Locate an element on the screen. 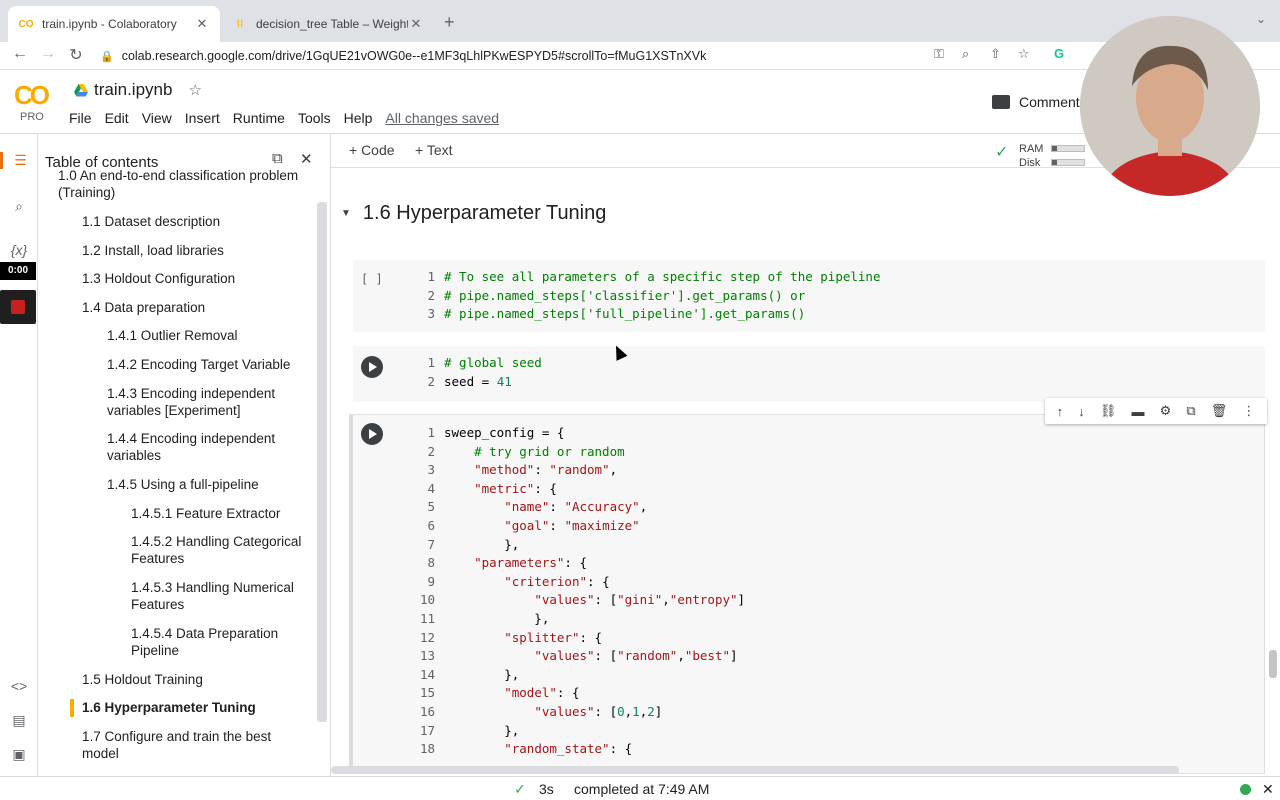 The image size is (1280, 800). colab-plan-label: PRO is located at coordinates (32, 117).